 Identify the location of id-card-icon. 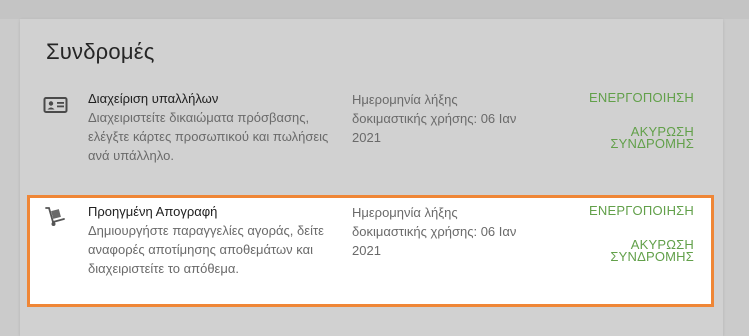
(56, 105).